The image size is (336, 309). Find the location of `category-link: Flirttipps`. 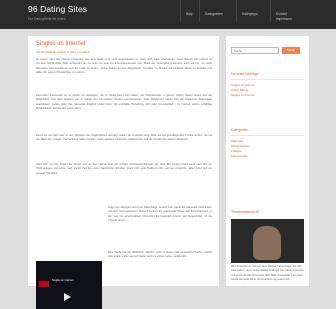

category-link: Flirttipps is located at coordinates (236, 151).